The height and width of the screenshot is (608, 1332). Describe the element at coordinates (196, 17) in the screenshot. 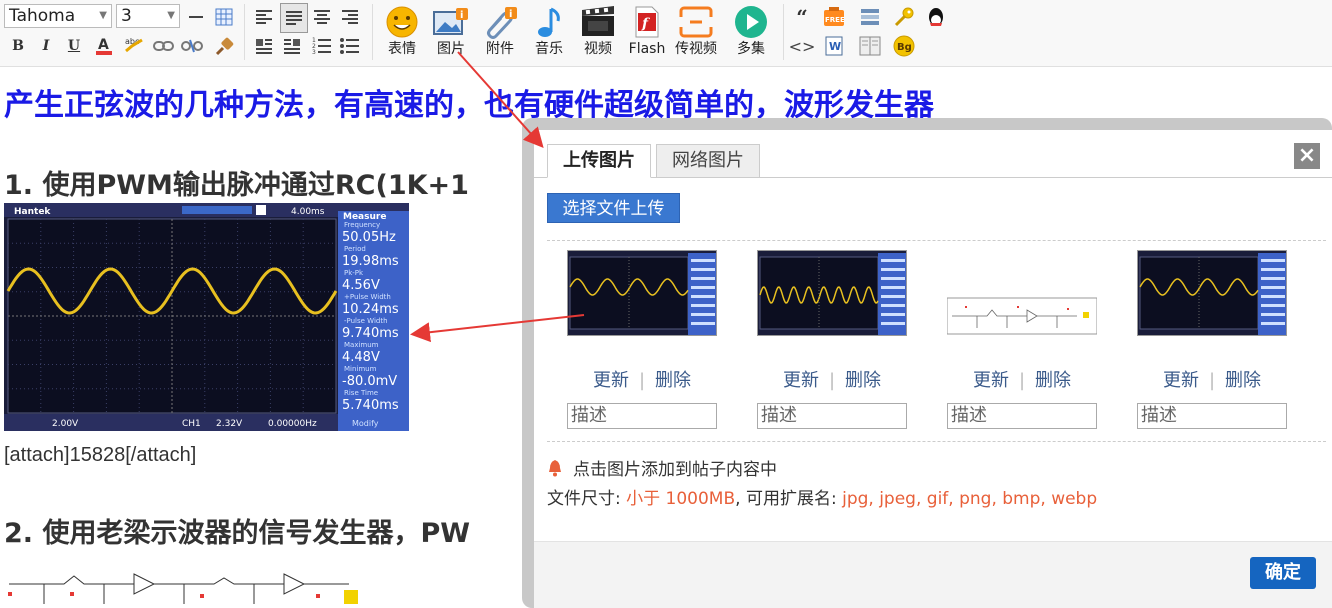

I see `horizontal-rule-icon` at that location.